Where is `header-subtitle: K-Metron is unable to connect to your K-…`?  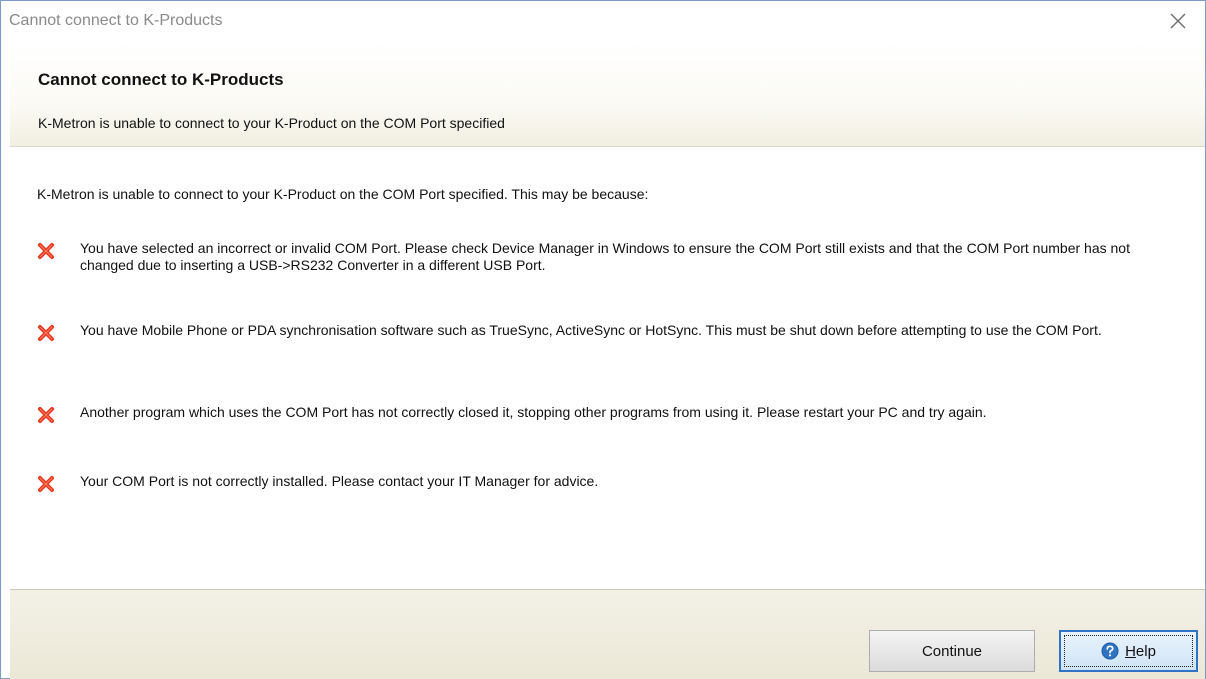
header-subtitle: K-Metron is unable to connect to your K-… is located at coordinates (271, 123).